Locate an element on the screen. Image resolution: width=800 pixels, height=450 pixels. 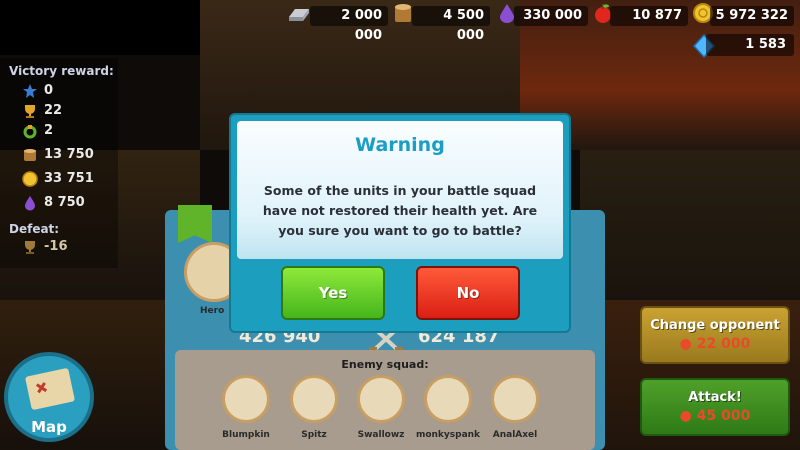
mana-counter: 330 000 is located at coordinates (551, 16).